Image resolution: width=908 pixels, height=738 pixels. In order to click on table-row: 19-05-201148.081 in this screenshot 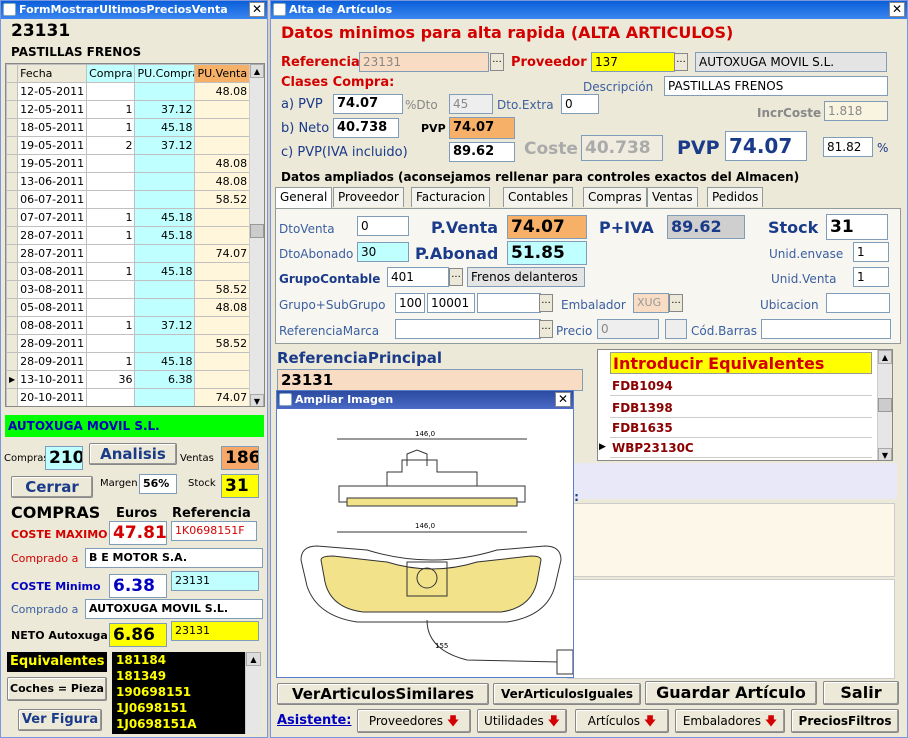, I will do `click(135, 163)`.